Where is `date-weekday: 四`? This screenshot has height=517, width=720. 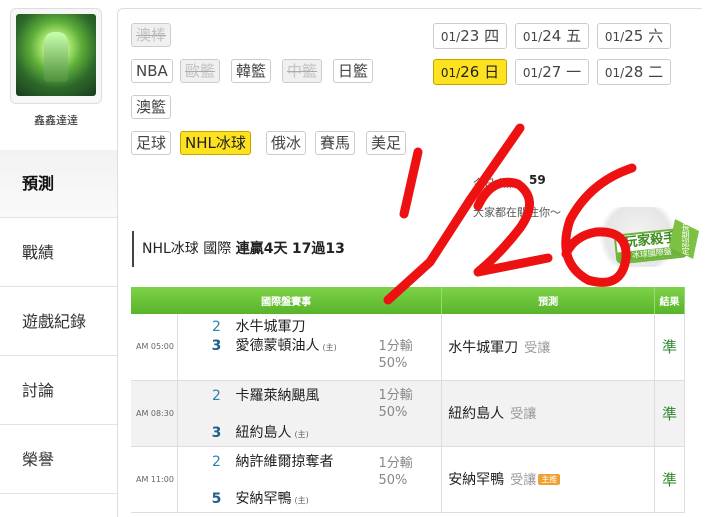
date-weekday: 四 is located at coordinates (492, 36).